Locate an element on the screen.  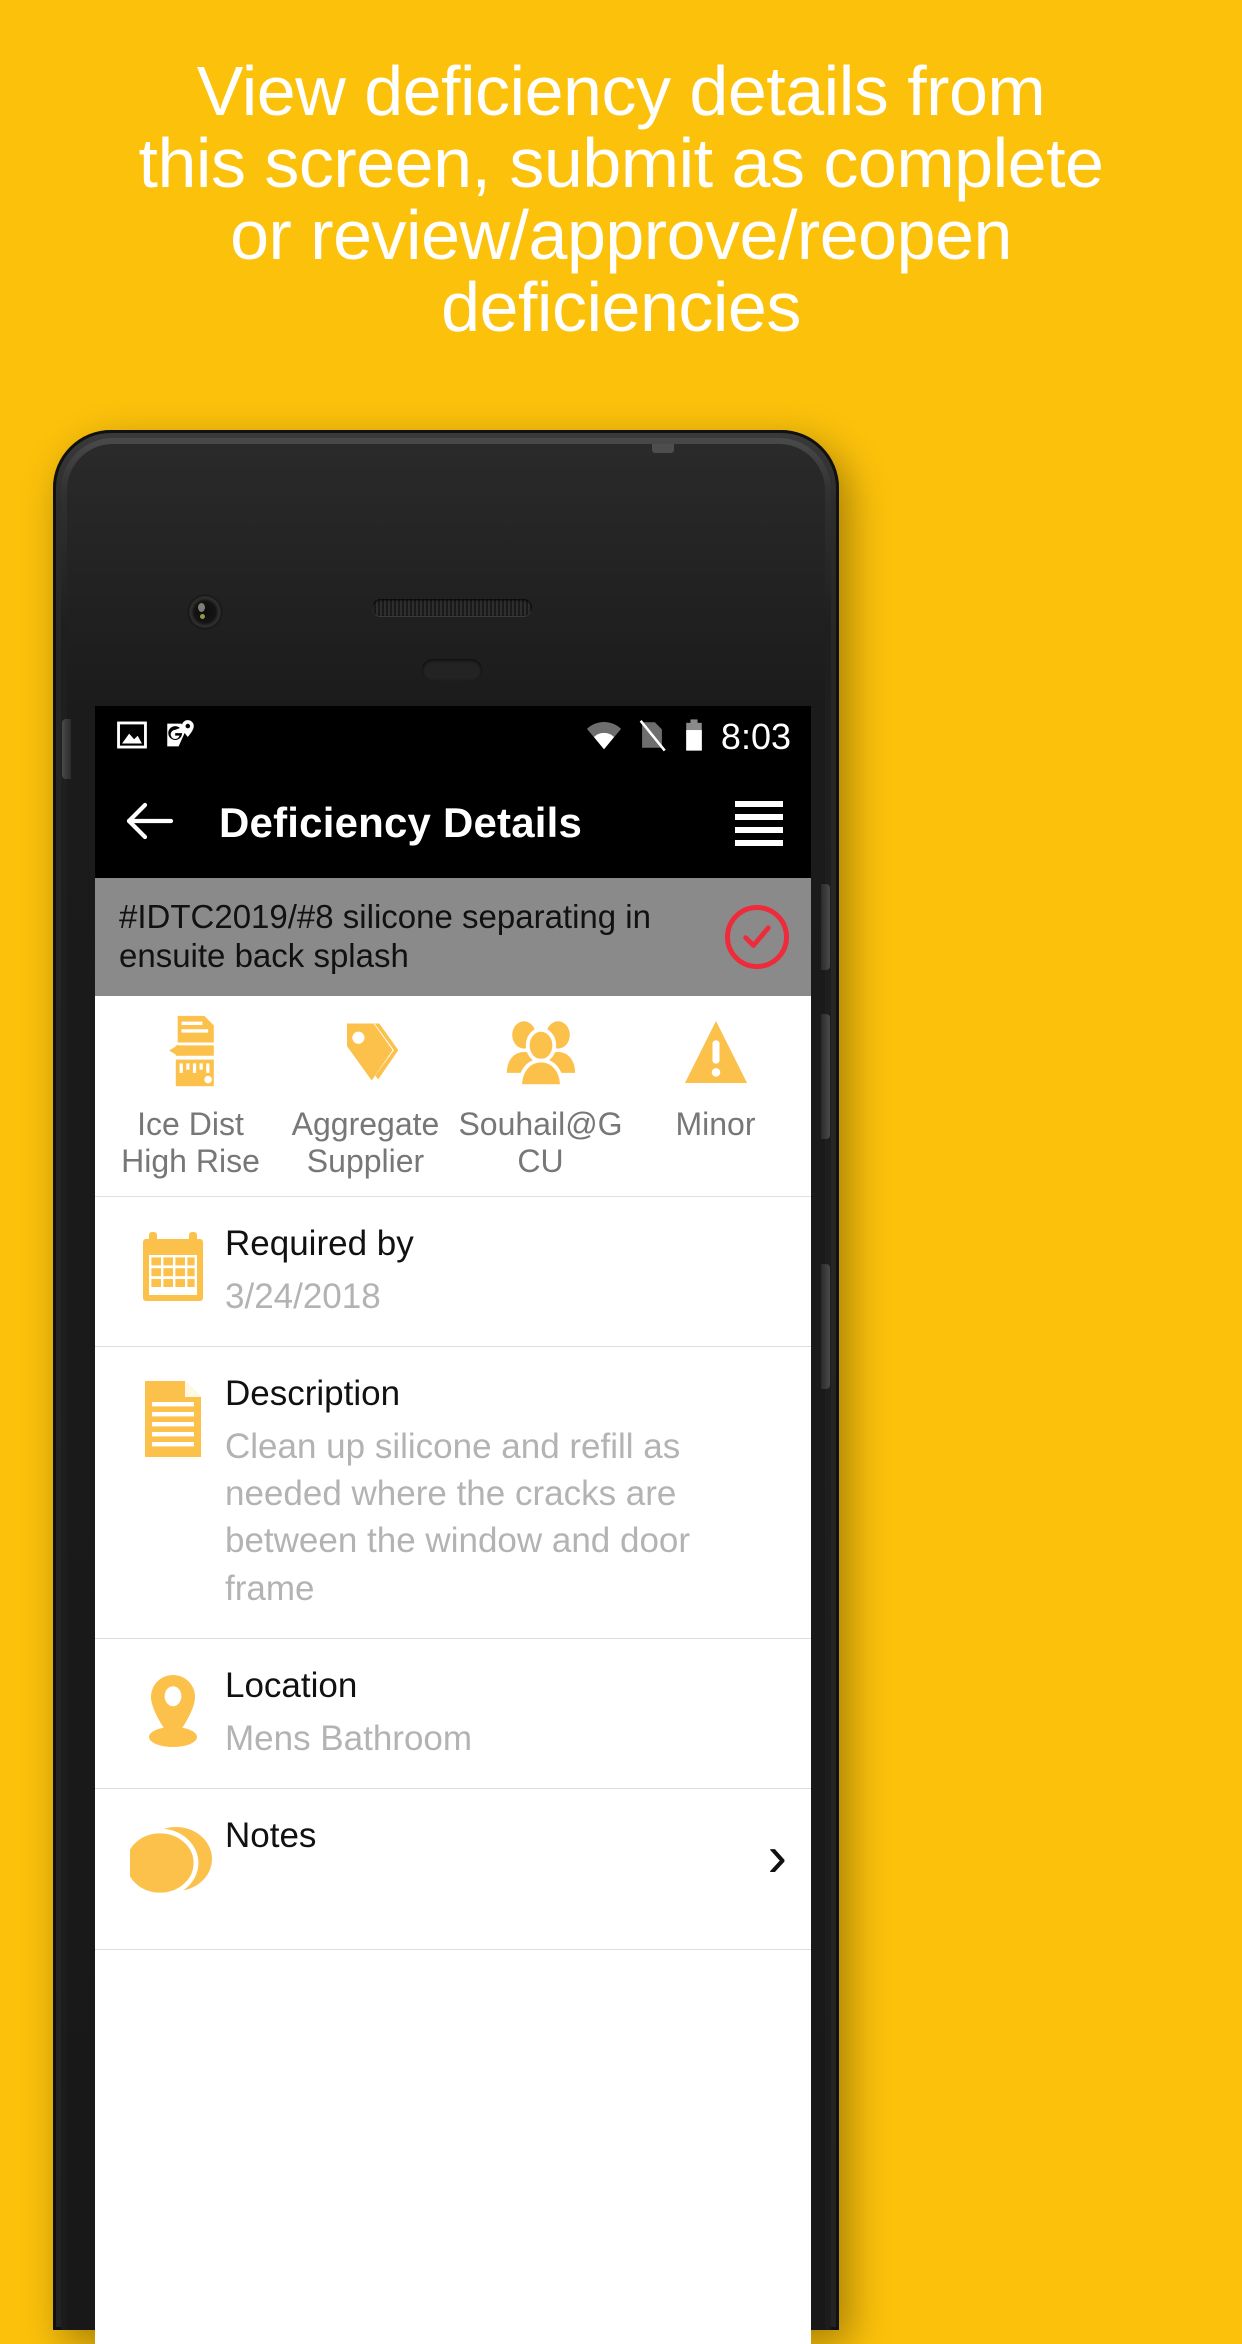
meta-label: Souhail@GCU is located at coordinates (540, 1142).